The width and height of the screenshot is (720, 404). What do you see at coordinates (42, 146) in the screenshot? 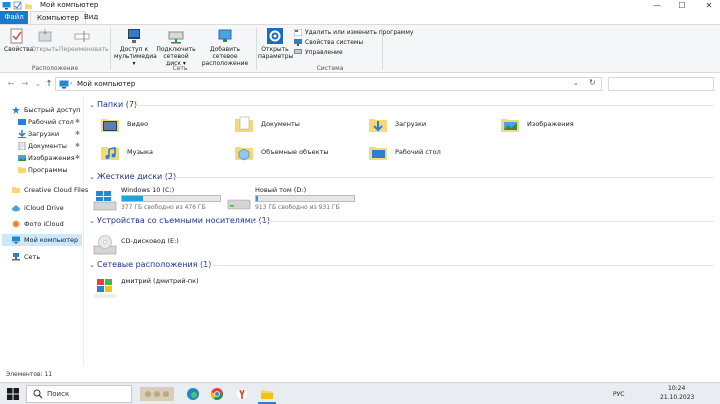
I see `sidebar-item-documents: Документы ✱` at bounding box center [42, 146].